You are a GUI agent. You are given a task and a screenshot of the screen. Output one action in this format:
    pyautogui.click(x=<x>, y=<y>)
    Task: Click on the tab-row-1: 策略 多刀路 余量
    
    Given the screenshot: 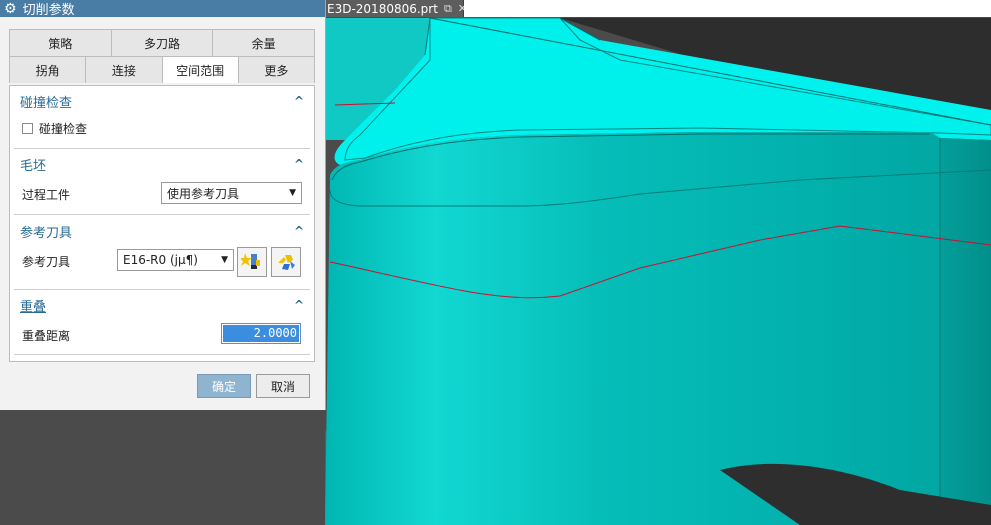 What is the action you would take?
    pyautogui.click(x=162, y=42)
    